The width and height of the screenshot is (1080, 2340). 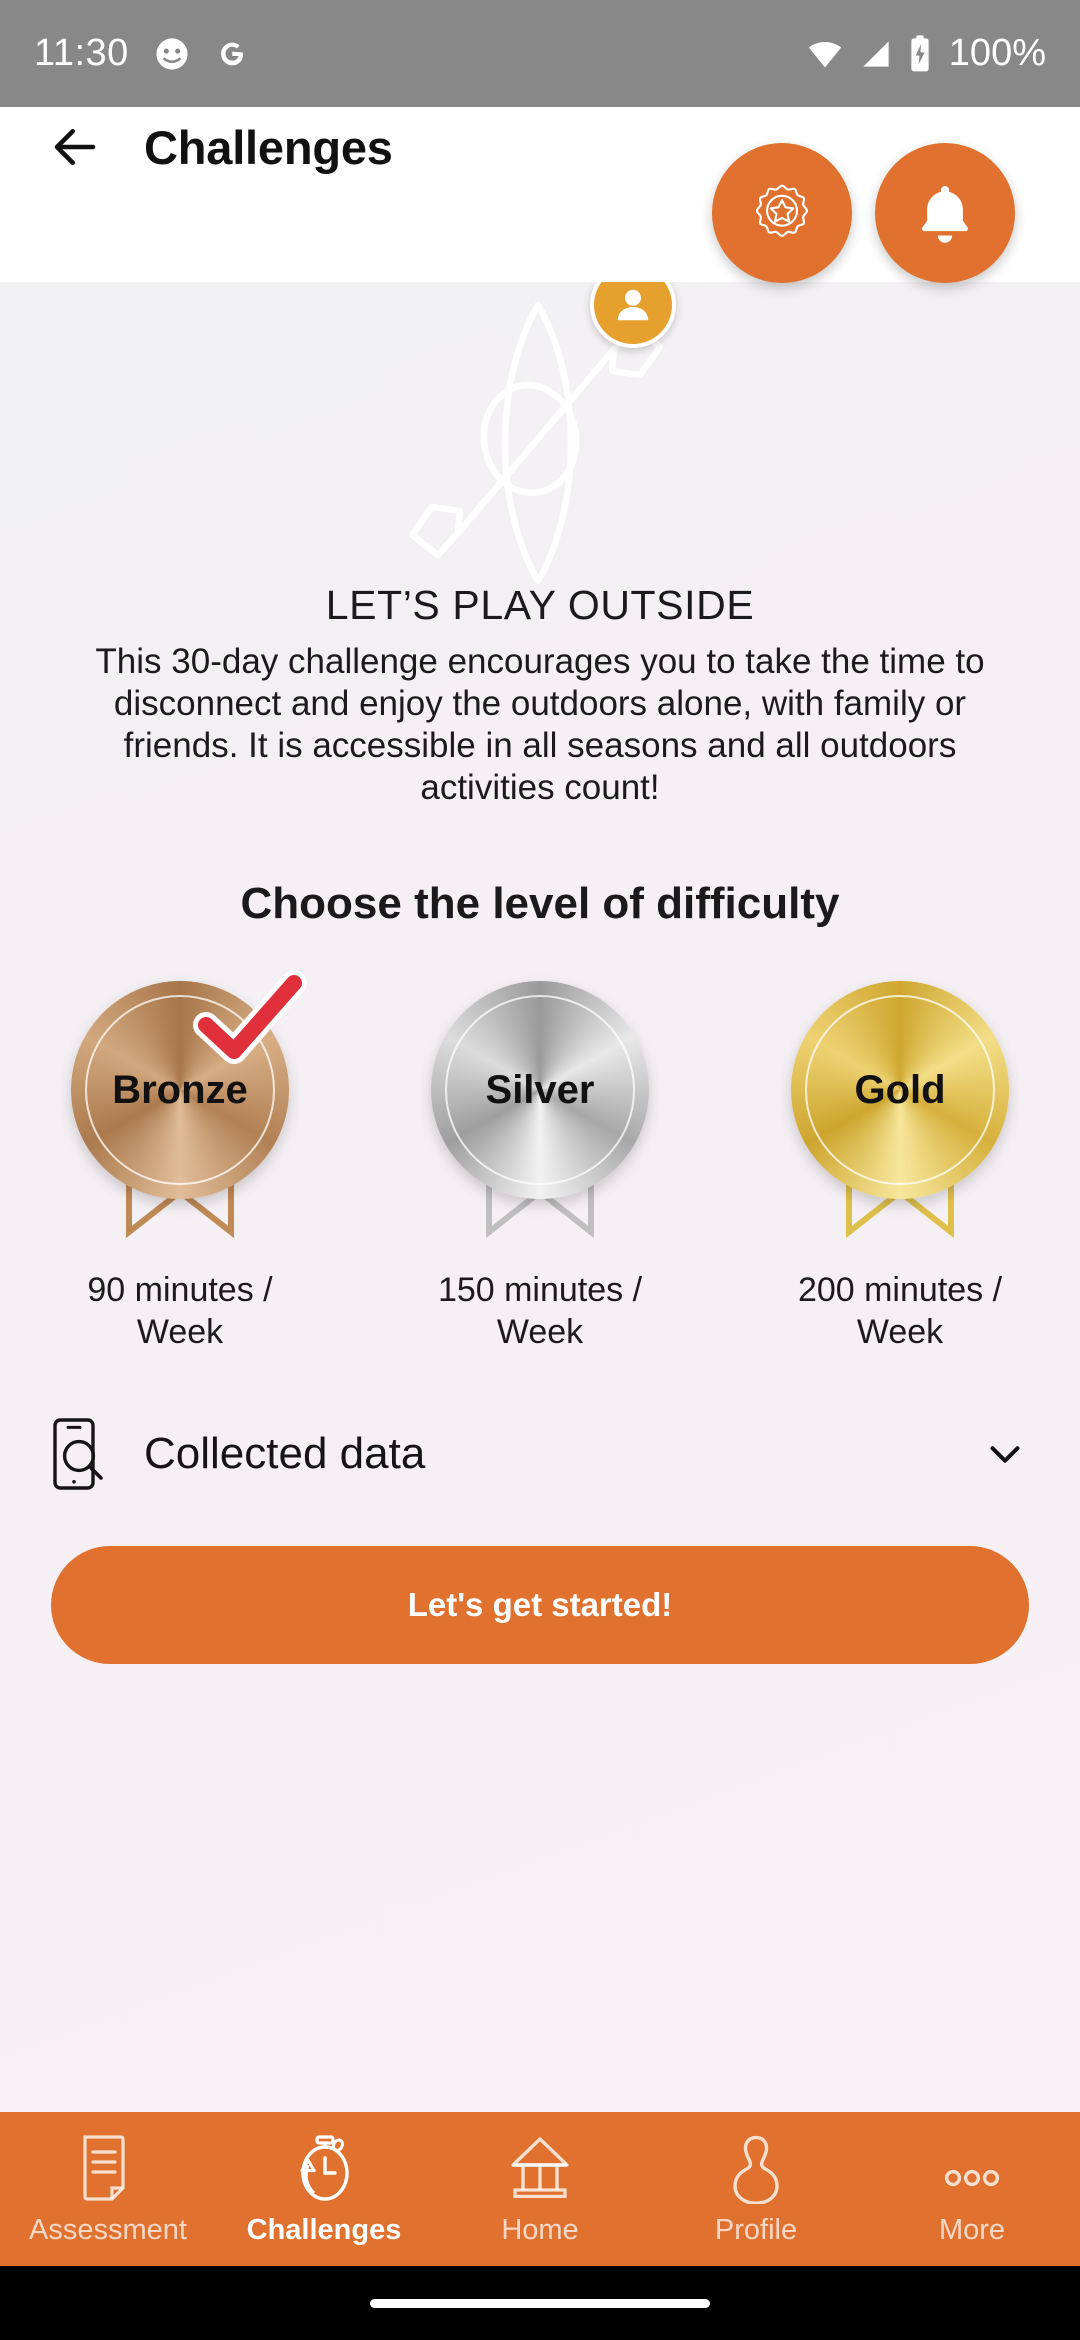 What do you see at coordinates (782, 210) in the screenshot?
I see `rosette-star-icon` at bounding box center [782, 210].